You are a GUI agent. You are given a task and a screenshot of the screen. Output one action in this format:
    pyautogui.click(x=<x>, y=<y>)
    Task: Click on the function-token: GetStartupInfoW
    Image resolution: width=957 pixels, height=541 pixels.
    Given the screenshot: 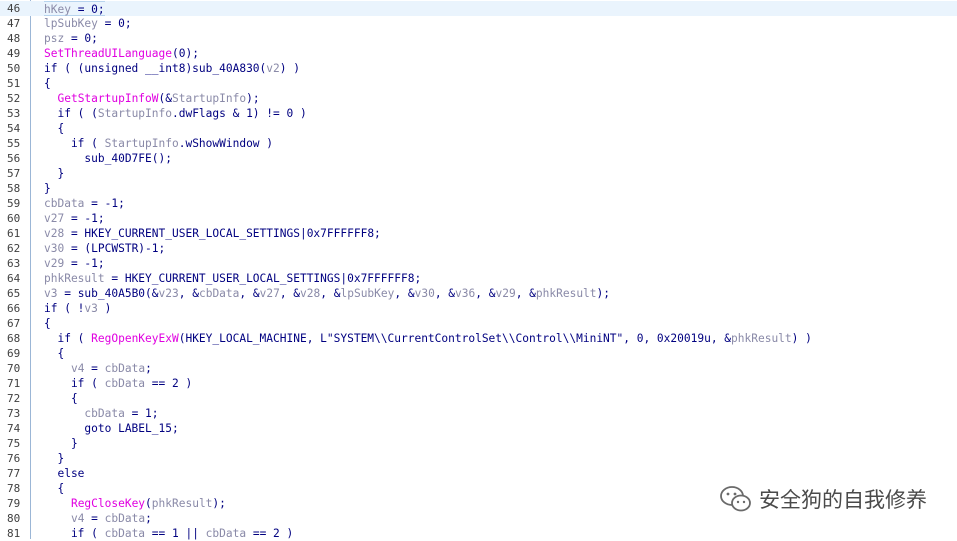 What is the action you would take?
    pyautogui.click(x=107, y=98)
    